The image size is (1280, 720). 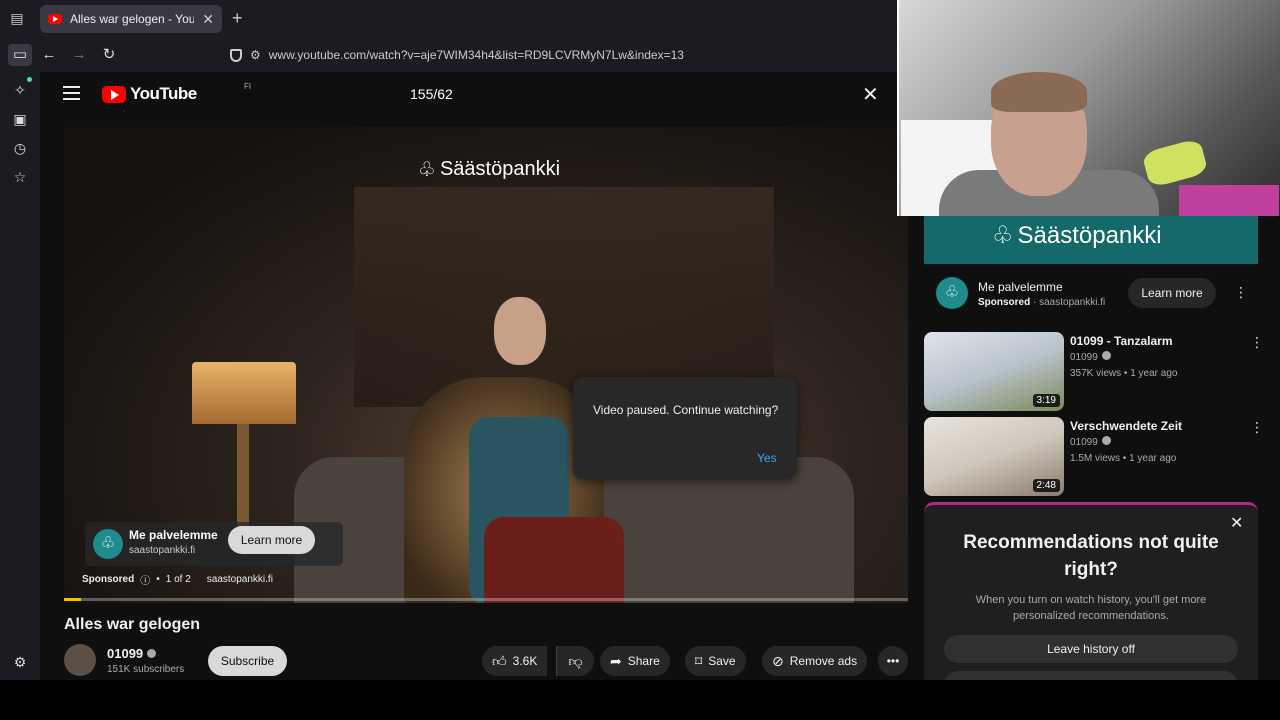 I want to click on duration-badge: 3:19, so click(x=1046, y=400).